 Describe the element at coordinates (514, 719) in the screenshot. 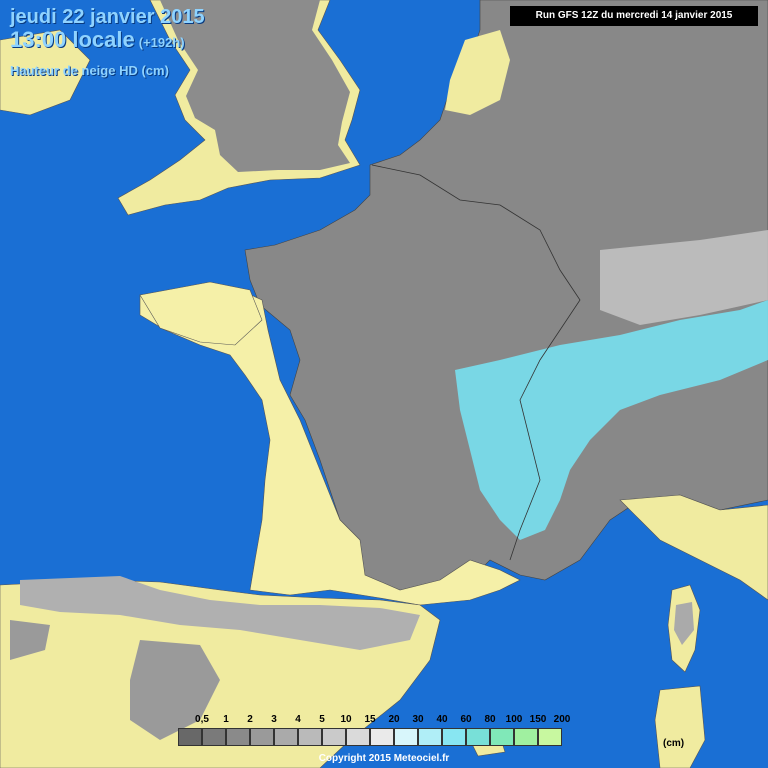

I see `legend-label: 100` at that location.